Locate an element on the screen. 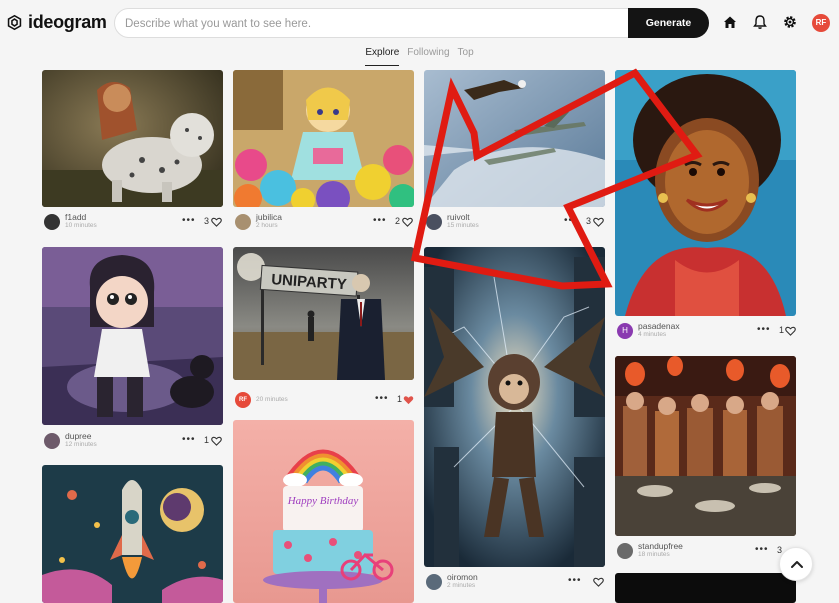 This screenshot has width=839, height=603. ideogram-logo-icon is located at coordinates (14, 22).